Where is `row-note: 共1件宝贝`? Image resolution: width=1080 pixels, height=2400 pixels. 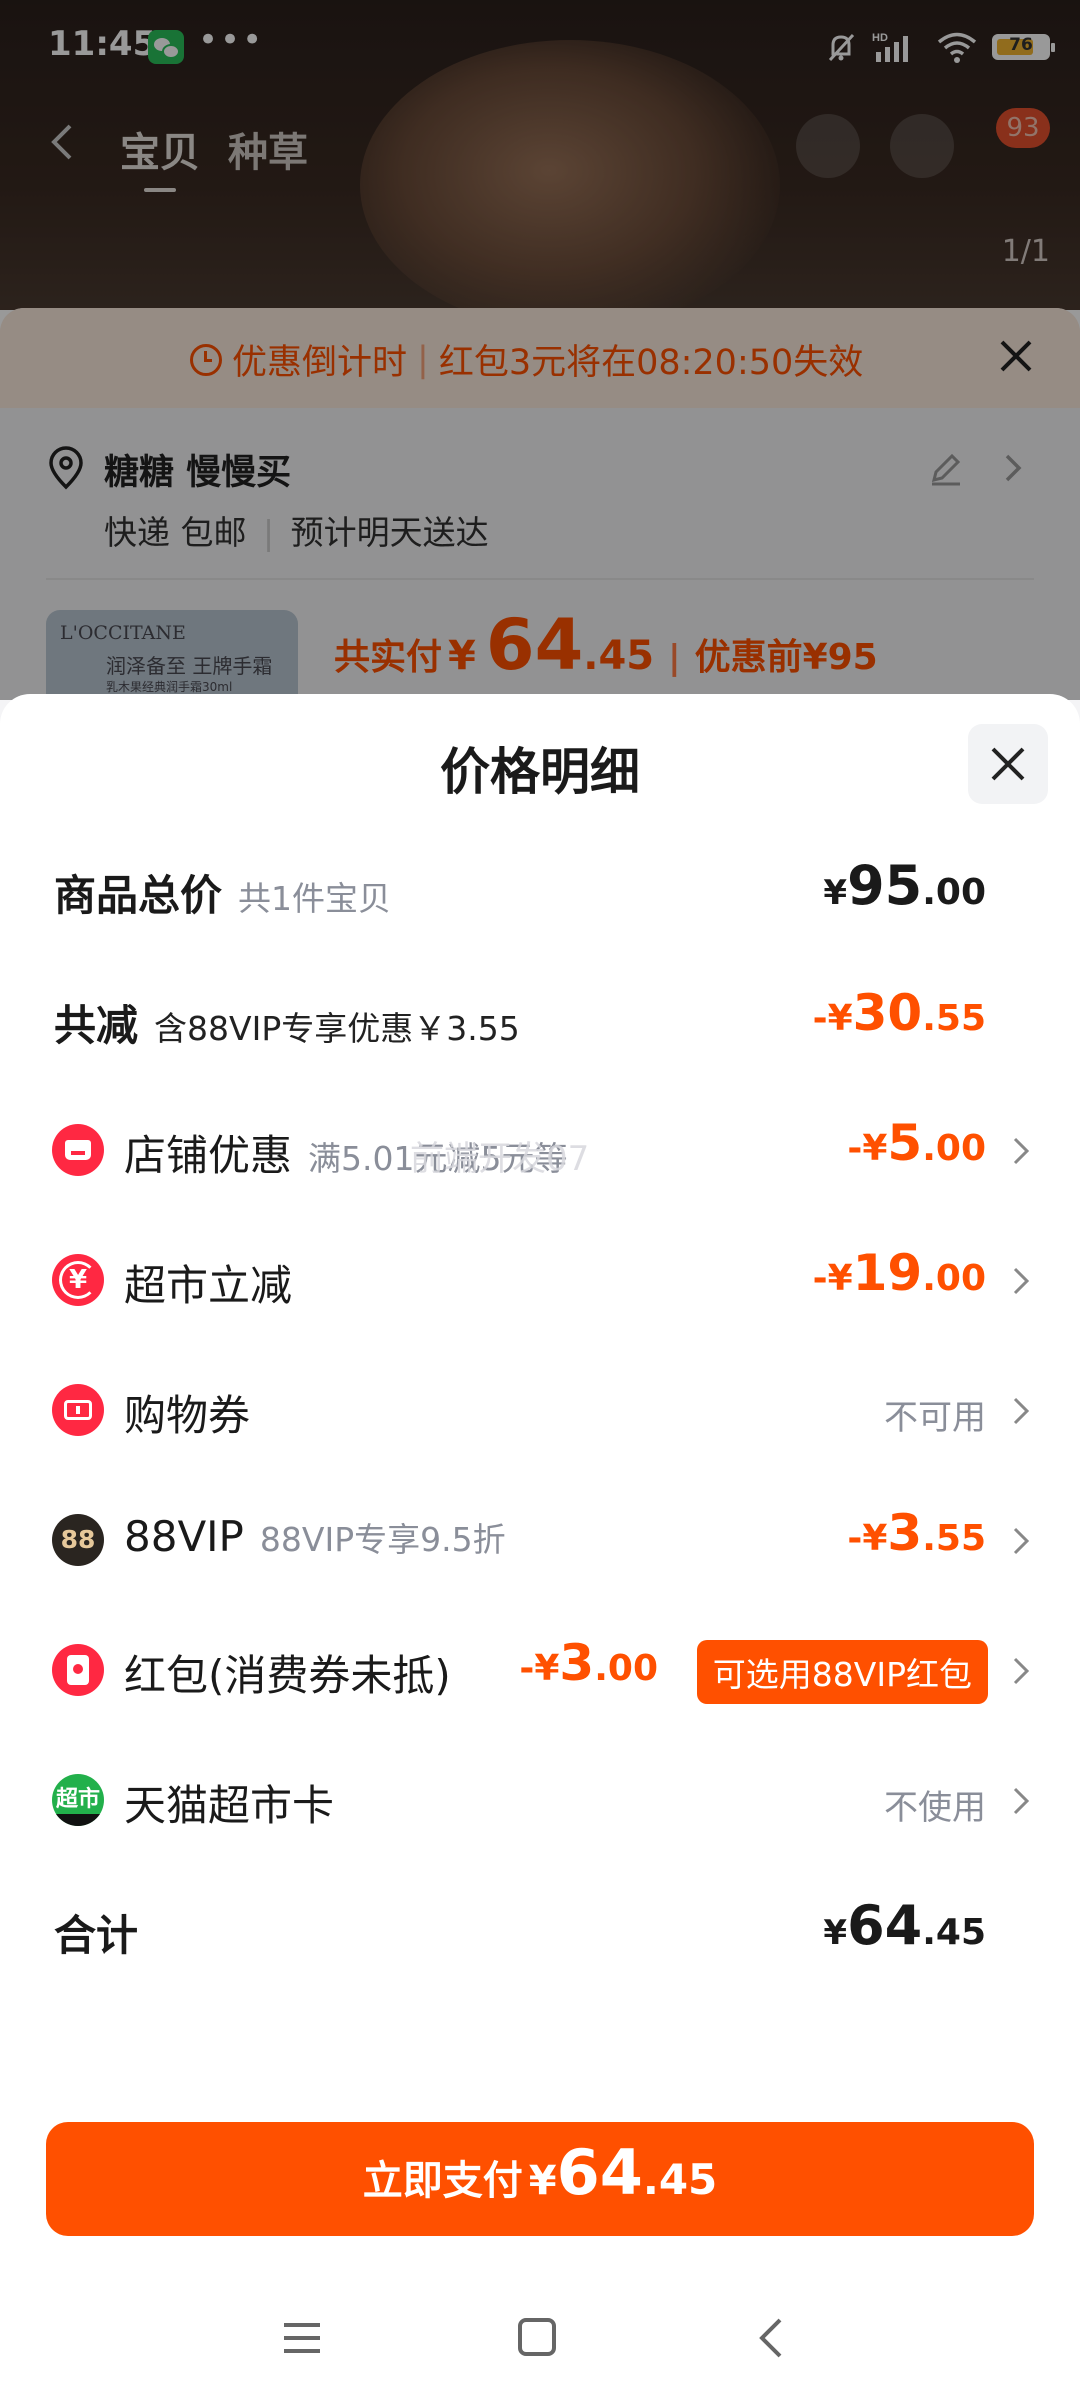
row-note: 共1件宝贝 is located at coordinates (315, 898).